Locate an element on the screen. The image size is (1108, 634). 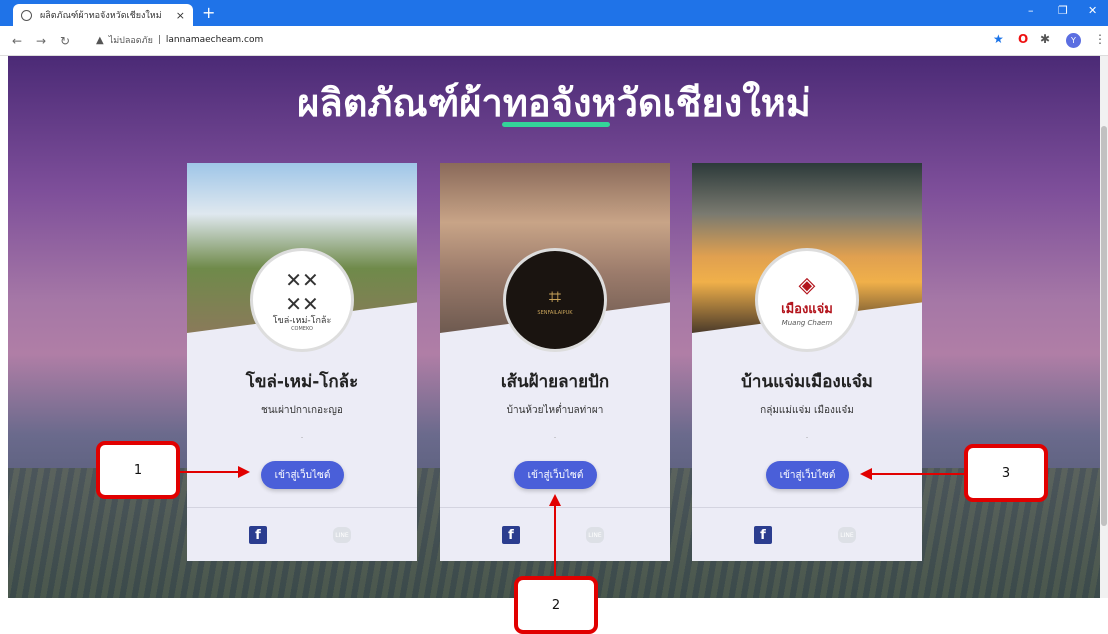
card-subtitle: กลุ่มแม่แจ่ม เมืองแจ๋ม is located at coordinates (807, 410).